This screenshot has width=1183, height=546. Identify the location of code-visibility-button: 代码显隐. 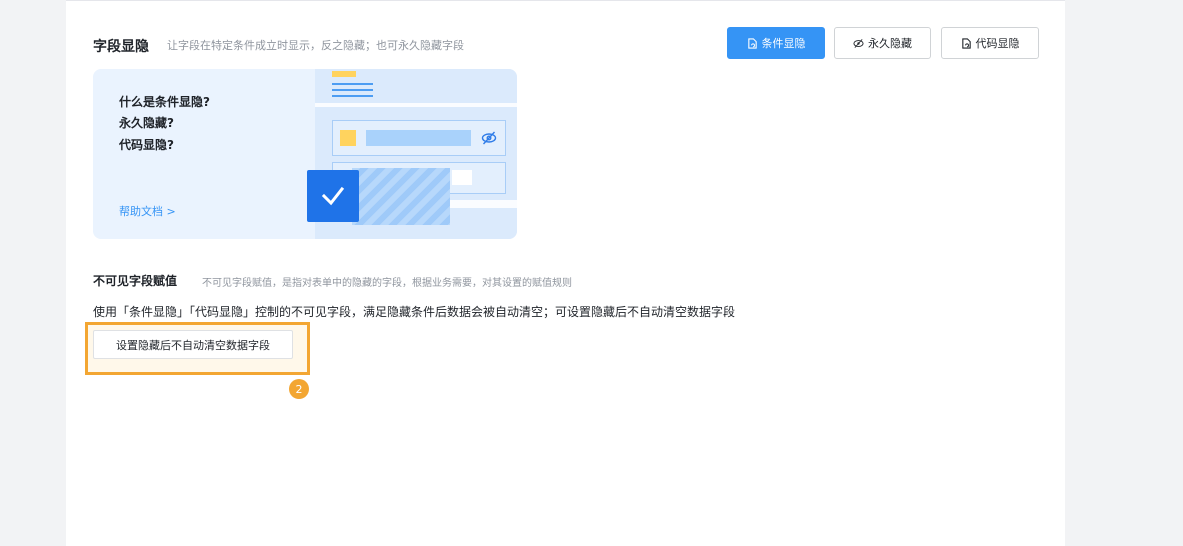
(990, 43).